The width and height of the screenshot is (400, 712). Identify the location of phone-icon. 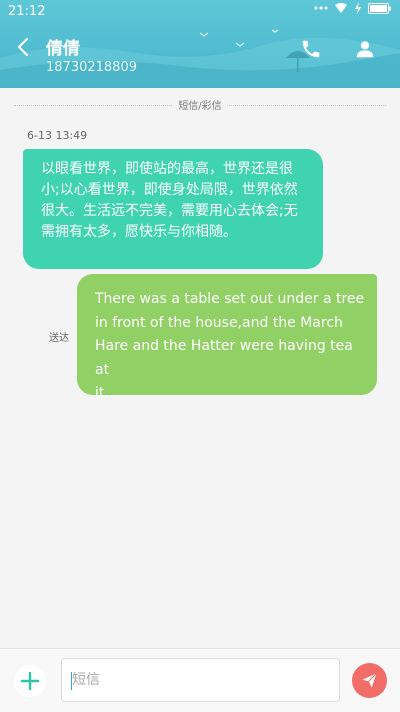
(311, 49).